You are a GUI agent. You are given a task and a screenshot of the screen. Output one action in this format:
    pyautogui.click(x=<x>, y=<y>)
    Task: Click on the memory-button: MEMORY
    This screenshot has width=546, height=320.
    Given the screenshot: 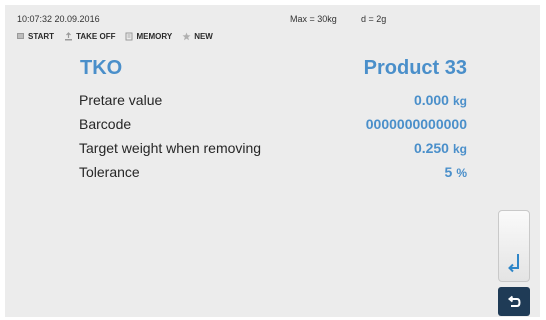 What is the action you would take?
    pyautogui.click(x=148, y=36)
    